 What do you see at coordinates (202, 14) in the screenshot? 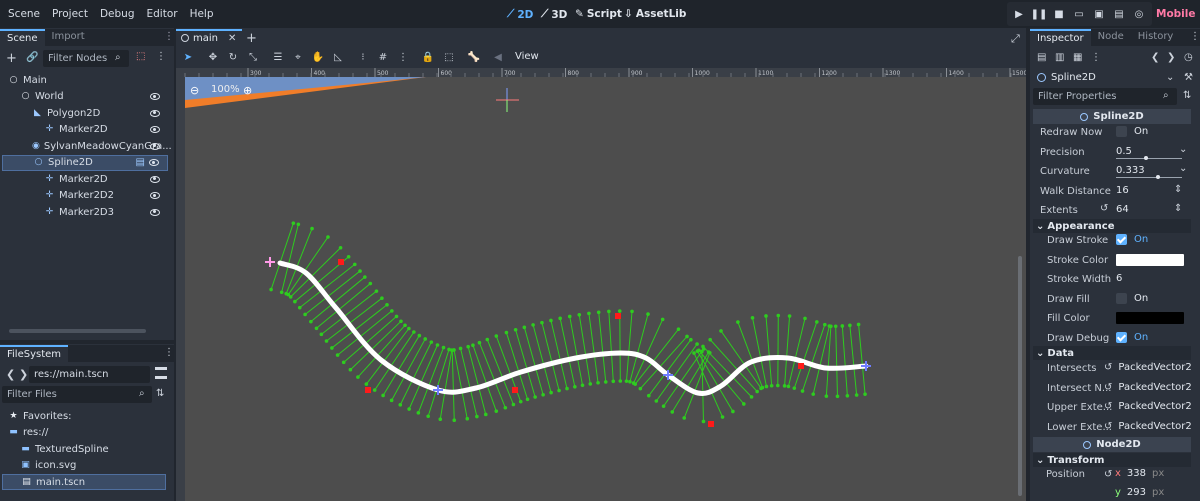
I see `menu-help: Help` at bounding box center [202, 14].